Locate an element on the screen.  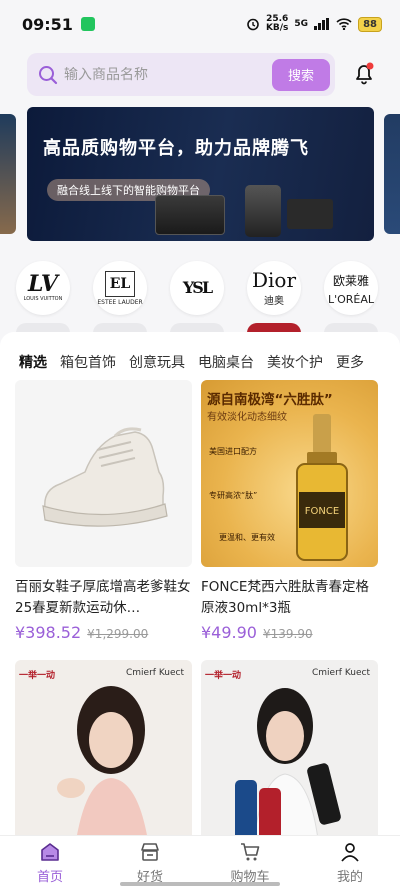
brand-logo: LV is located at coordinates (43, 284).